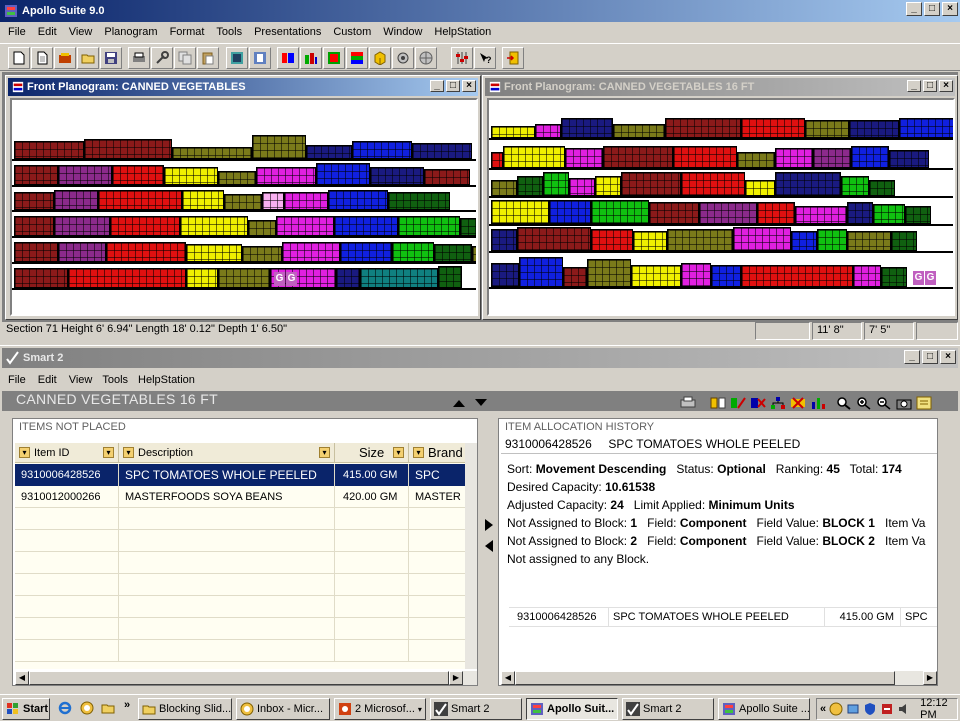  I want to click on close-button: ×, so click(950, 9).